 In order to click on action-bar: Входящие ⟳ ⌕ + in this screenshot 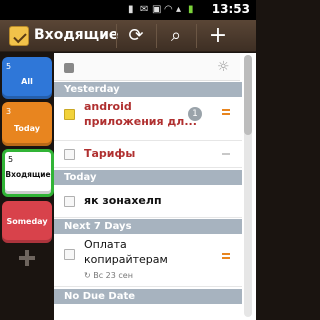, I will do `click(128, 36)`.